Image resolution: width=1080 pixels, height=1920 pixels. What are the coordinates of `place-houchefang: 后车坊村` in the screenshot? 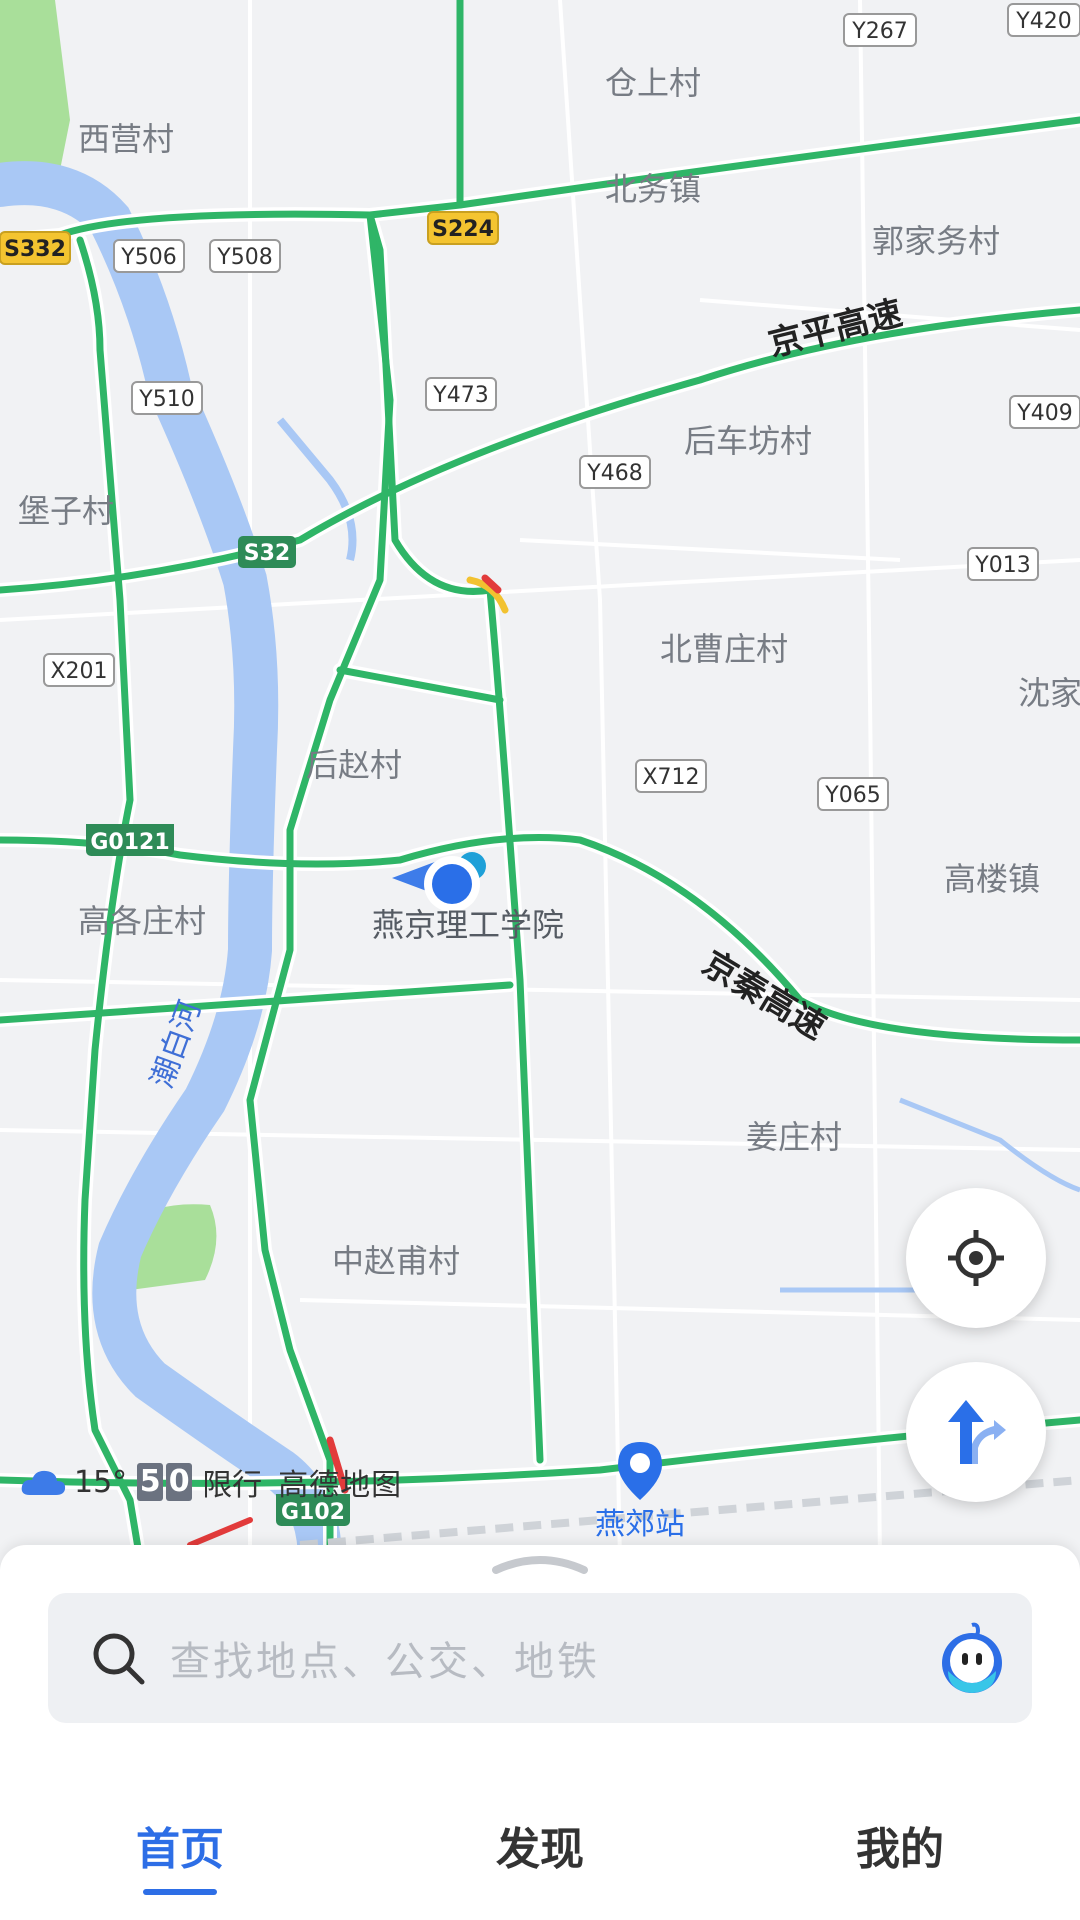 It's located at (748, 441).